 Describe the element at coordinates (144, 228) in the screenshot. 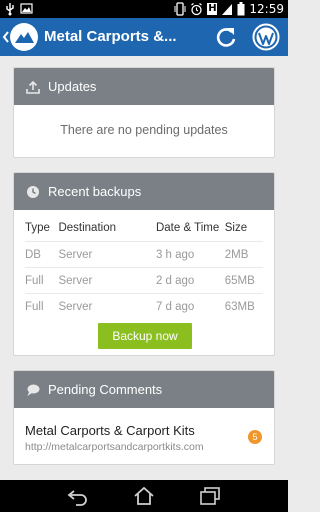

I see `table-header-row: Type Destination Date & Time Size` at that location.